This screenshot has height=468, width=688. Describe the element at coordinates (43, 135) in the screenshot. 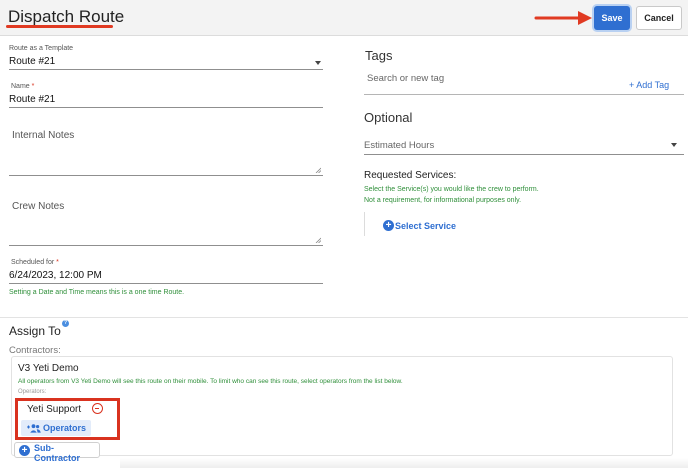

I see `internal-notes-field: Internal Notes` at that location.